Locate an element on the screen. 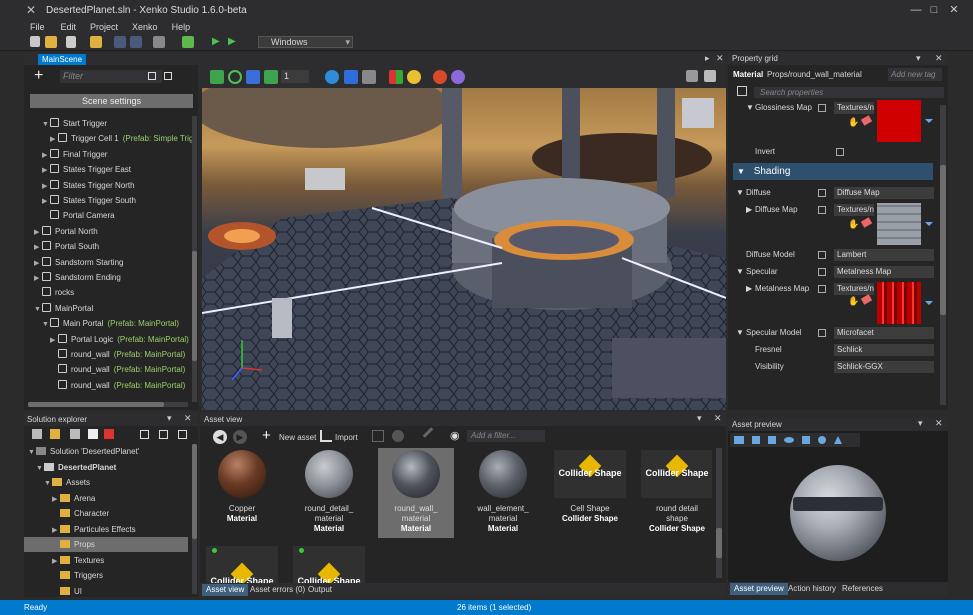  tab-asset-view: Asset view is located at coordinates (225, 590).